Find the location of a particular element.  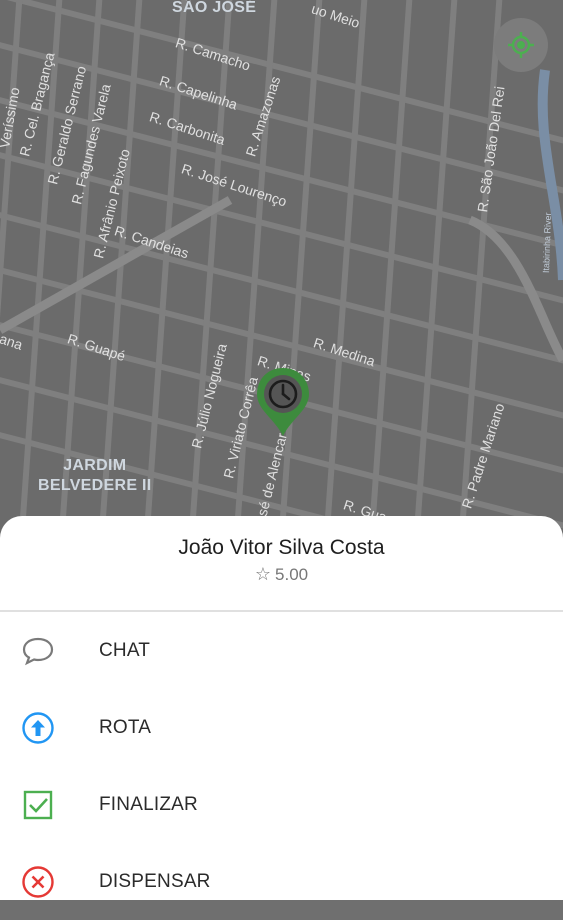

rating-value: 5.00 is located at coordinates (292, 574).